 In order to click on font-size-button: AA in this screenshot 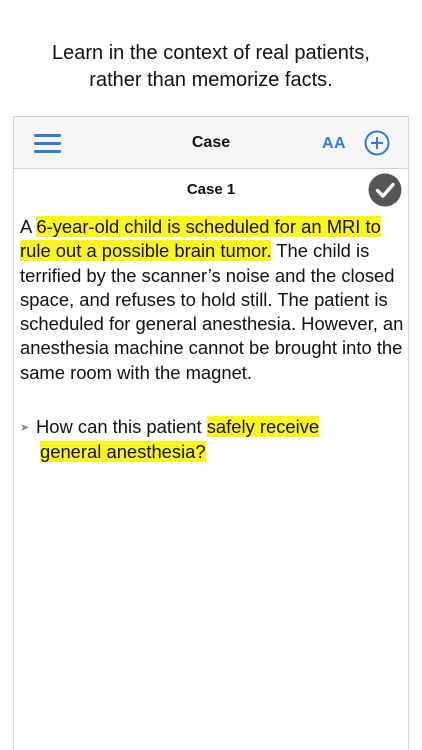, I will do `click(334, 144)`.